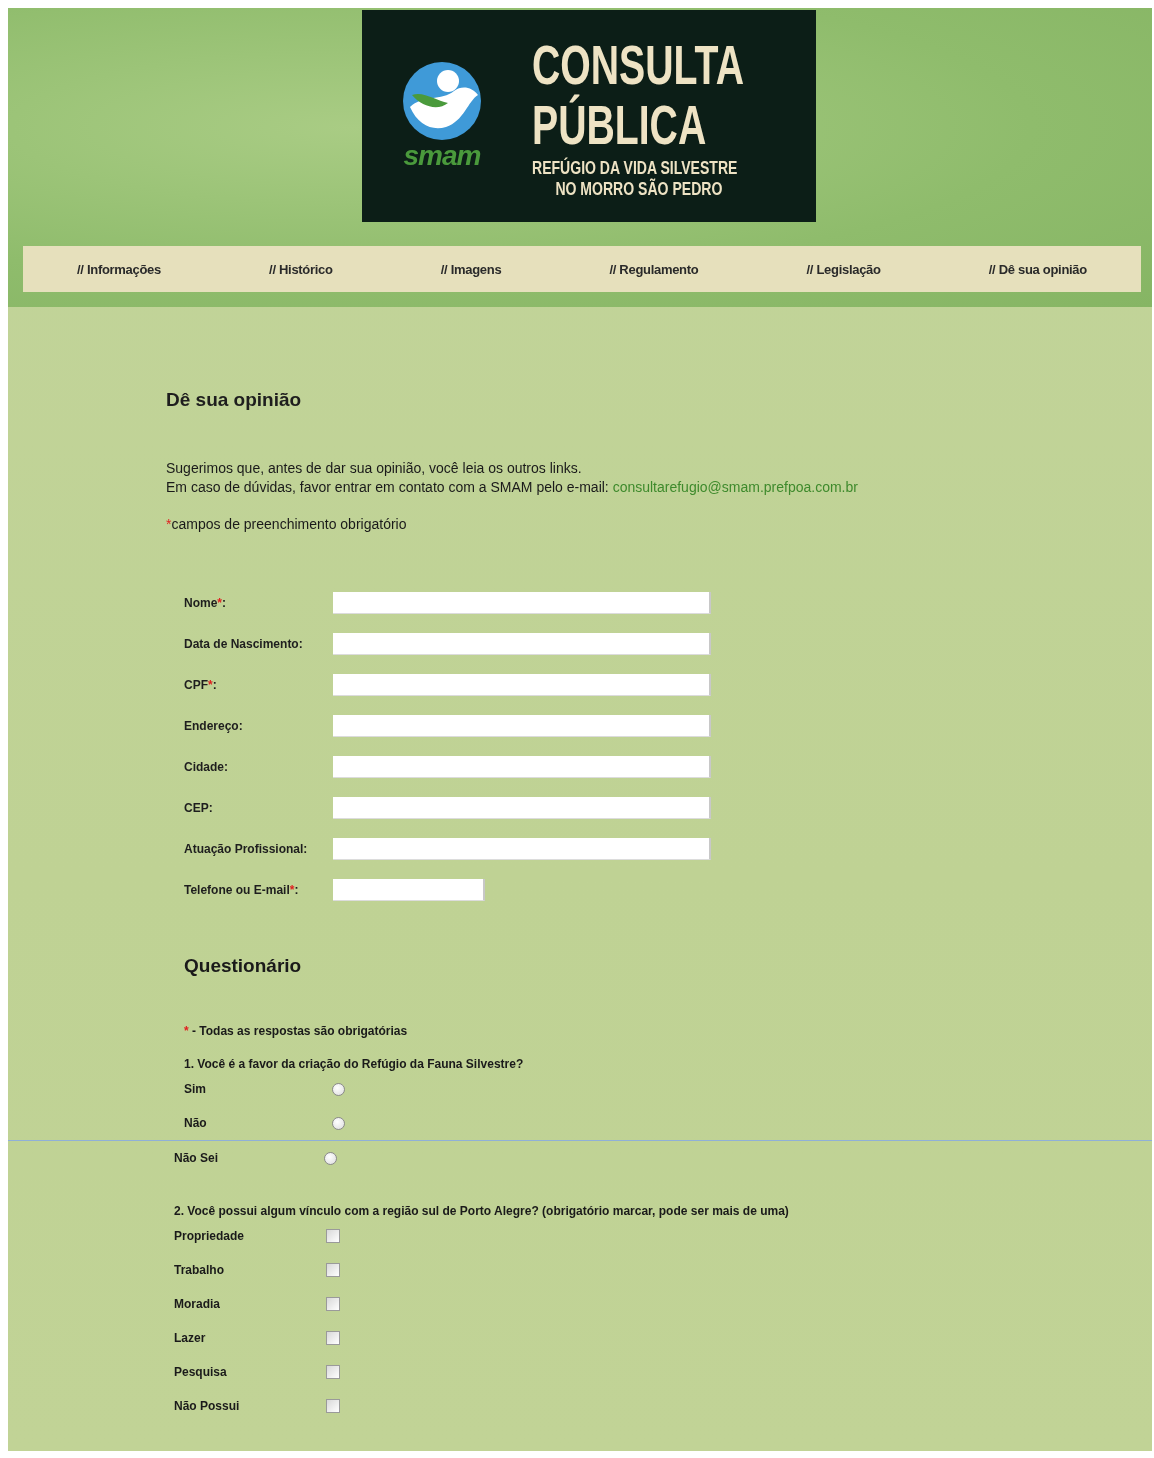 The image size is (1154, 1458). What do you see at coordinates (442, 101) in the screenshot?
I see `bird-emblem-icon` at bounding box center [442, 101].